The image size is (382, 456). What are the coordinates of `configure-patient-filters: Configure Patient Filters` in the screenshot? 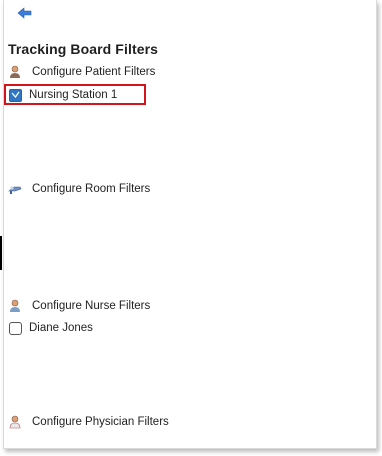 It's located at (81, 72).